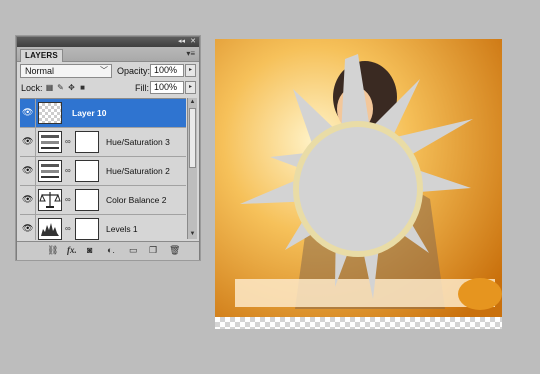 This screenshot has width=540, height=374. I want to click on layer-name: Hue/Saturation 2, so click(138, 171).